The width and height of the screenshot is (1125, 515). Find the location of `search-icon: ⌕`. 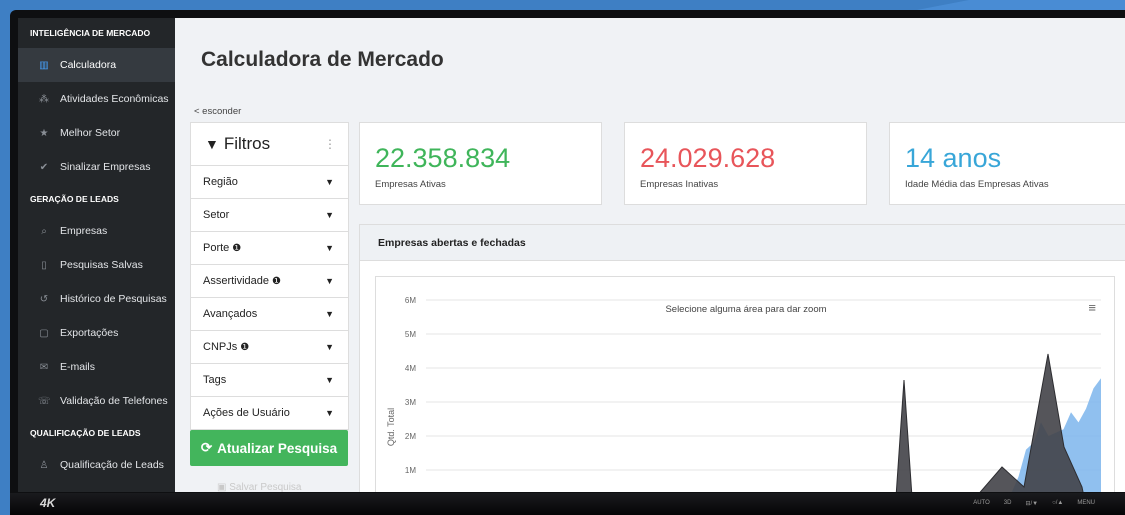

search-icon: ⌕ is located at coordinates (44, 231).